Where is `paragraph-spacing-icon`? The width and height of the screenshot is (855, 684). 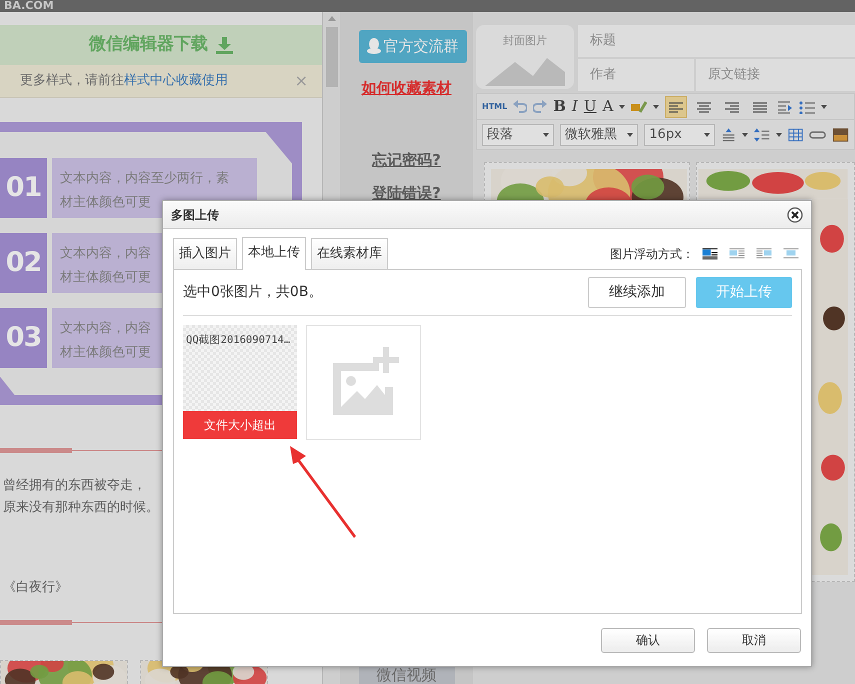 paragraph-spacing-icon is located at coordinates (728, 134).